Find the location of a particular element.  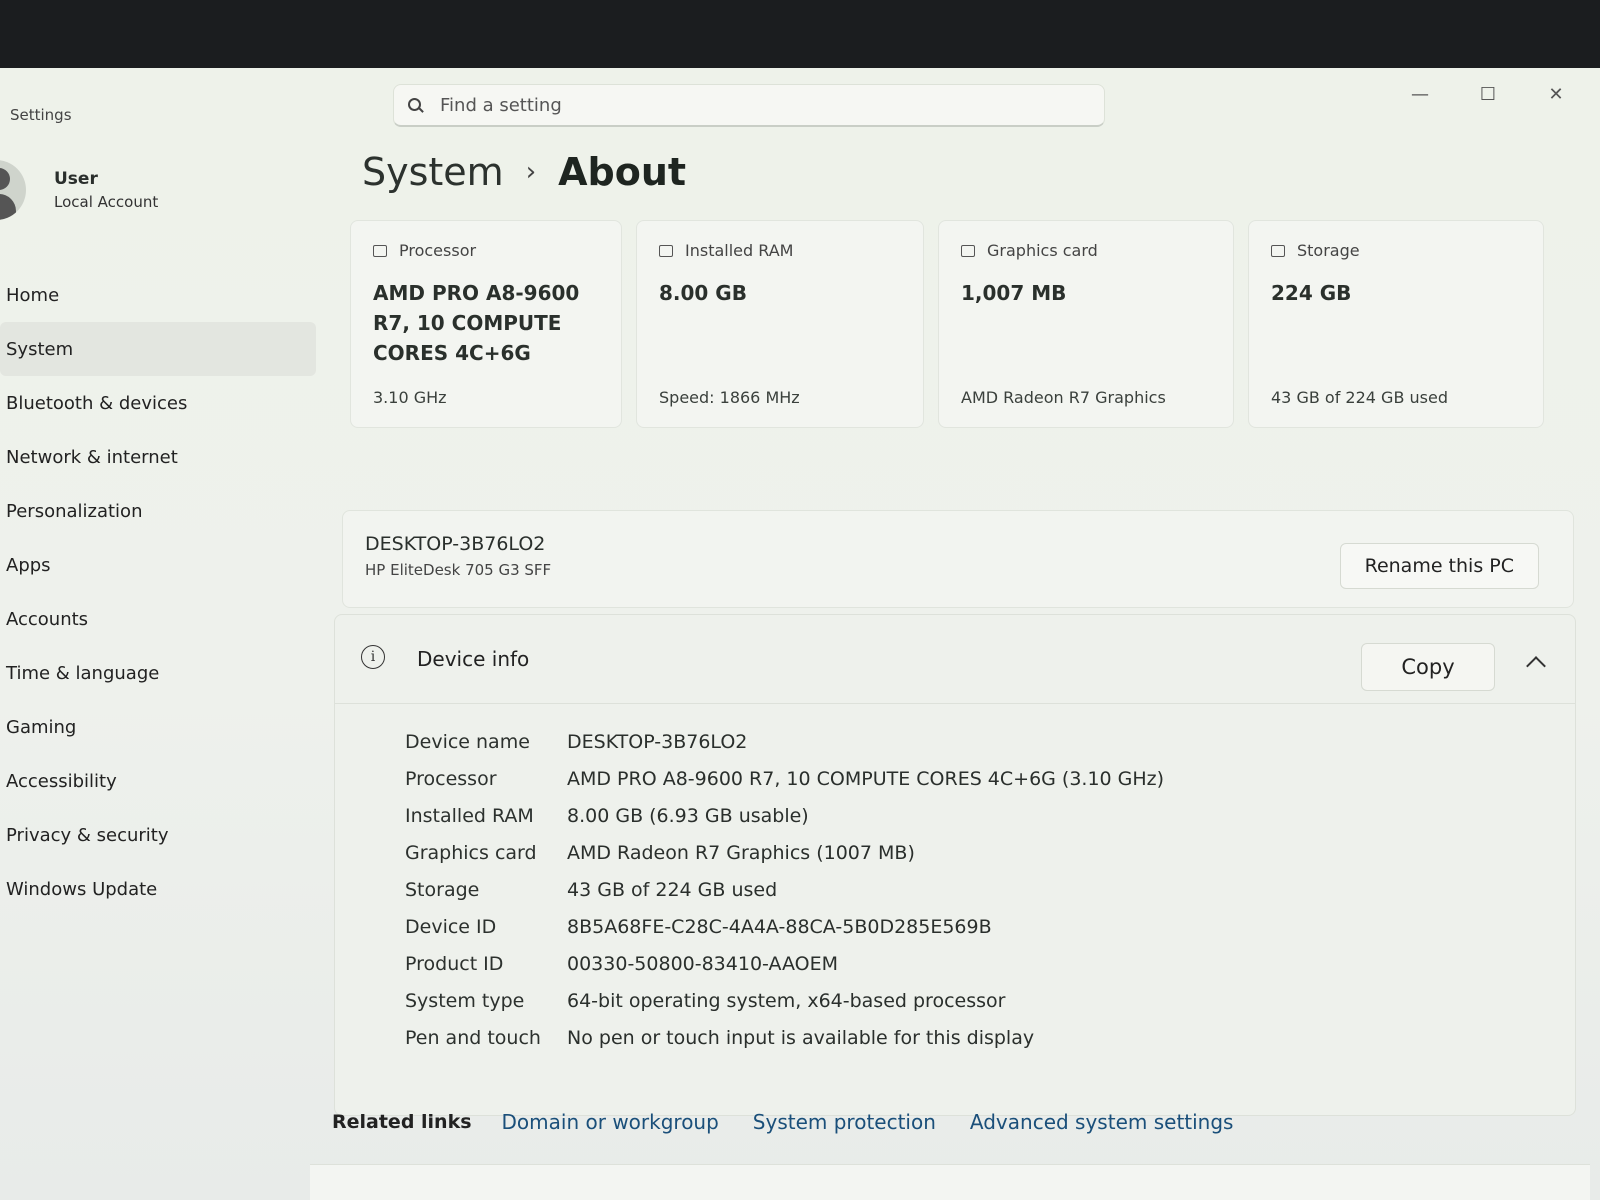

user-name: User is located at coordinates (76, 179).